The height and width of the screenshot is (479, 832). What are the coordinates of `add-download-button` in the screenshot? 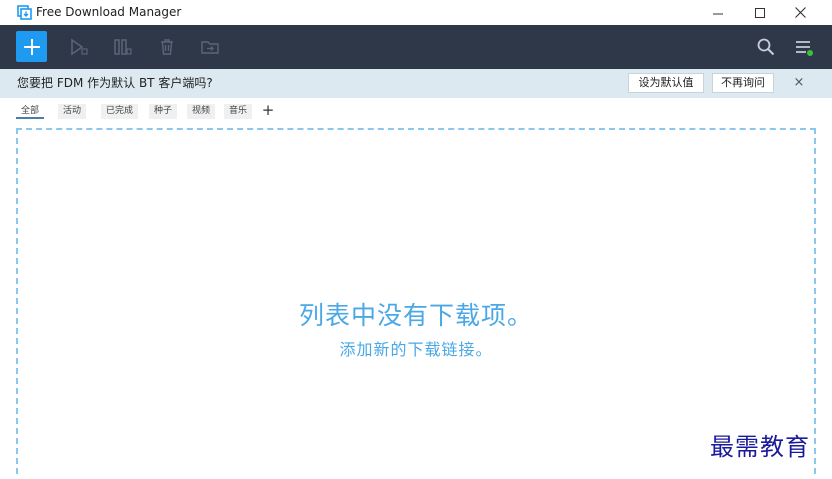 It's located at (31, 46).